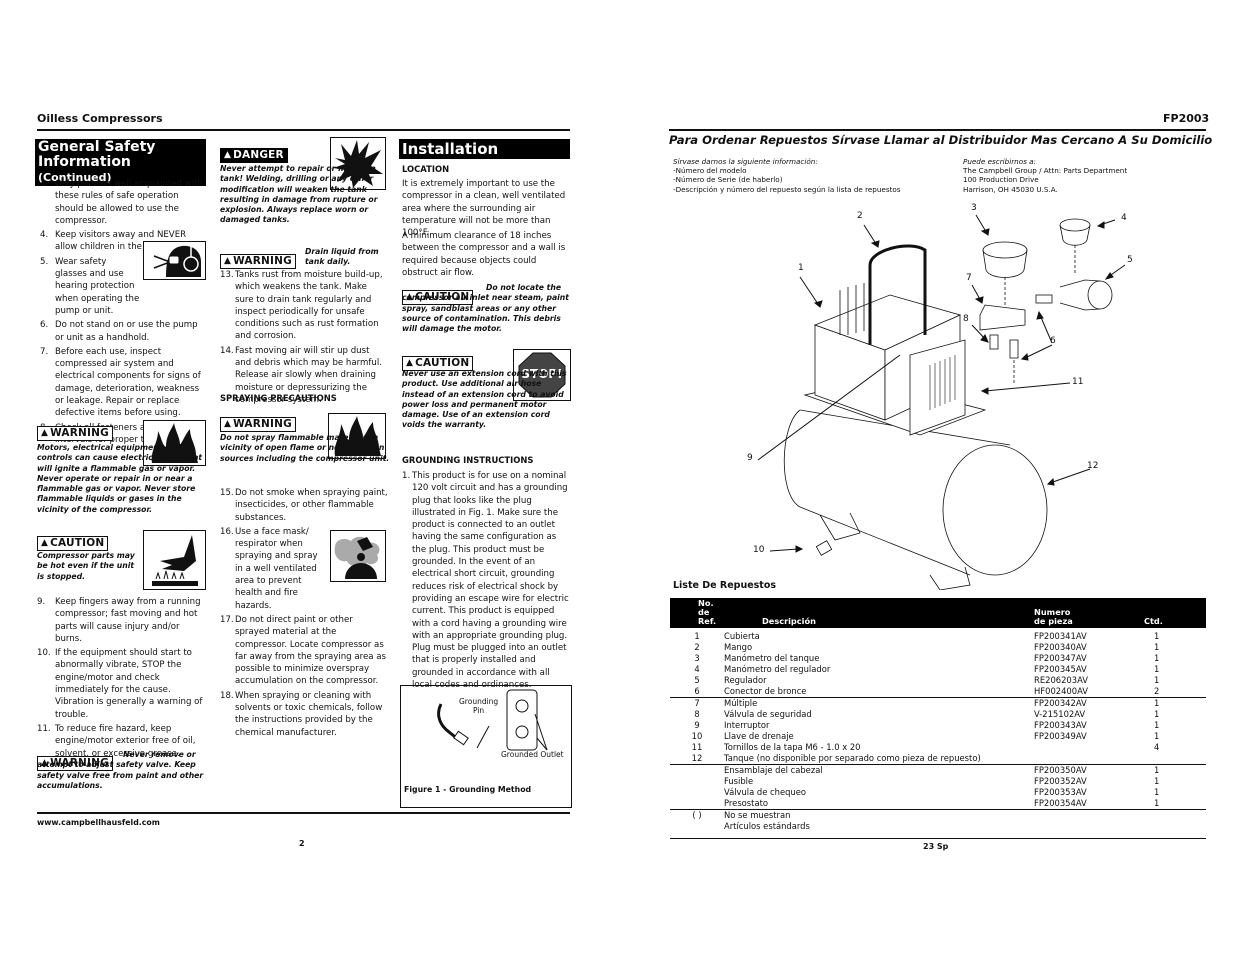 This screenshot has width=1235, height=954. Describe the element at coordinates (938, 804) in the screenshot. I see `table-row: Presostato FP200354AV 1` at that location.